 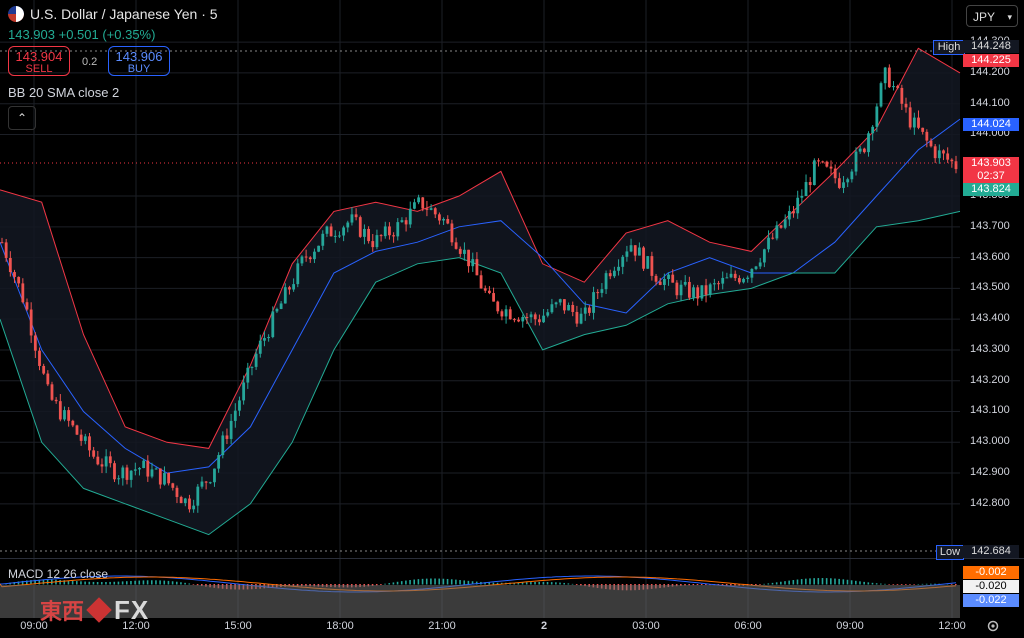 What do you see at coordinates (850, 626) in the screenshot?
I see `time-tick-label: 09:00` at bounding box center [850, 626].